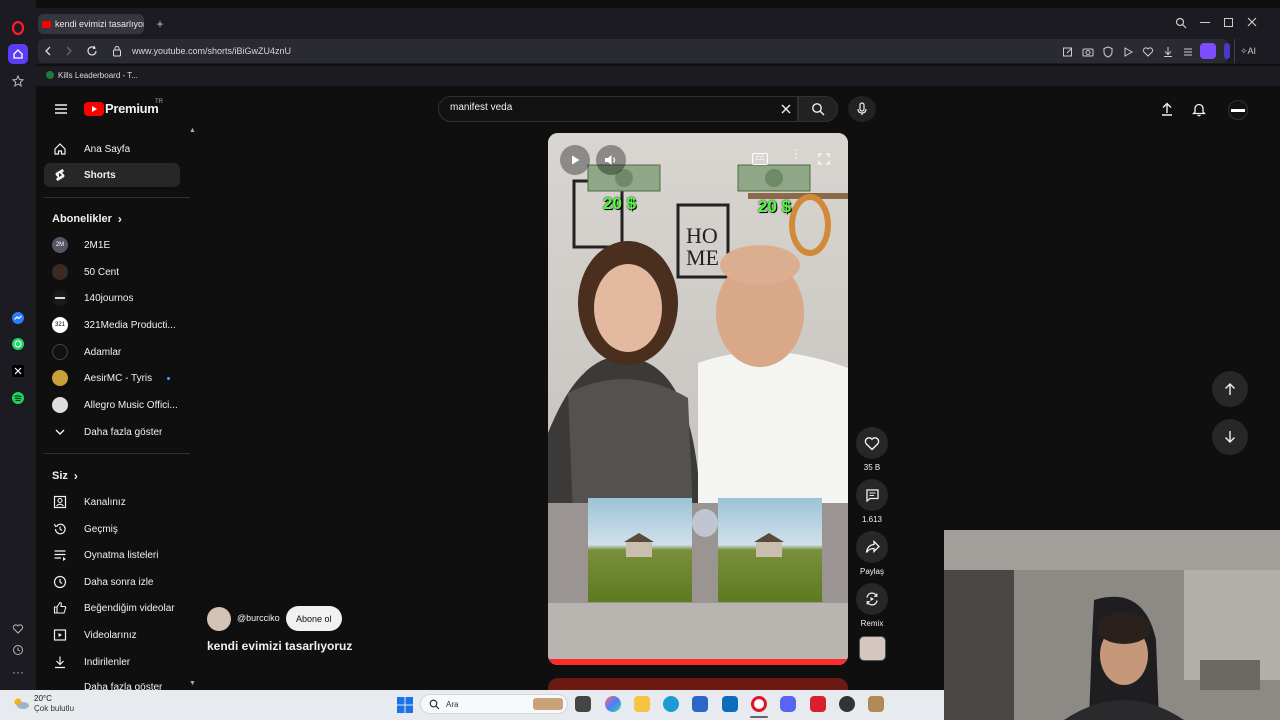  What do you see at coordinates (824, 159) in the screenshot?
I see `fullscreen-icon` at bounding box center [824, 159].